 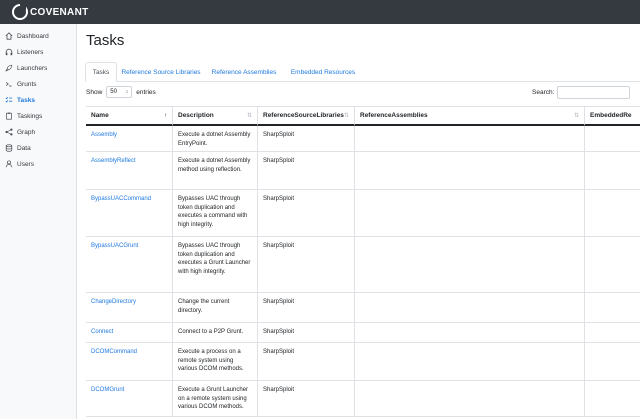 What do you see at coordinates (30, 52) in the screenshot?
I see `sidebar-item-label: Listeners` at bounding box center [30, 52].